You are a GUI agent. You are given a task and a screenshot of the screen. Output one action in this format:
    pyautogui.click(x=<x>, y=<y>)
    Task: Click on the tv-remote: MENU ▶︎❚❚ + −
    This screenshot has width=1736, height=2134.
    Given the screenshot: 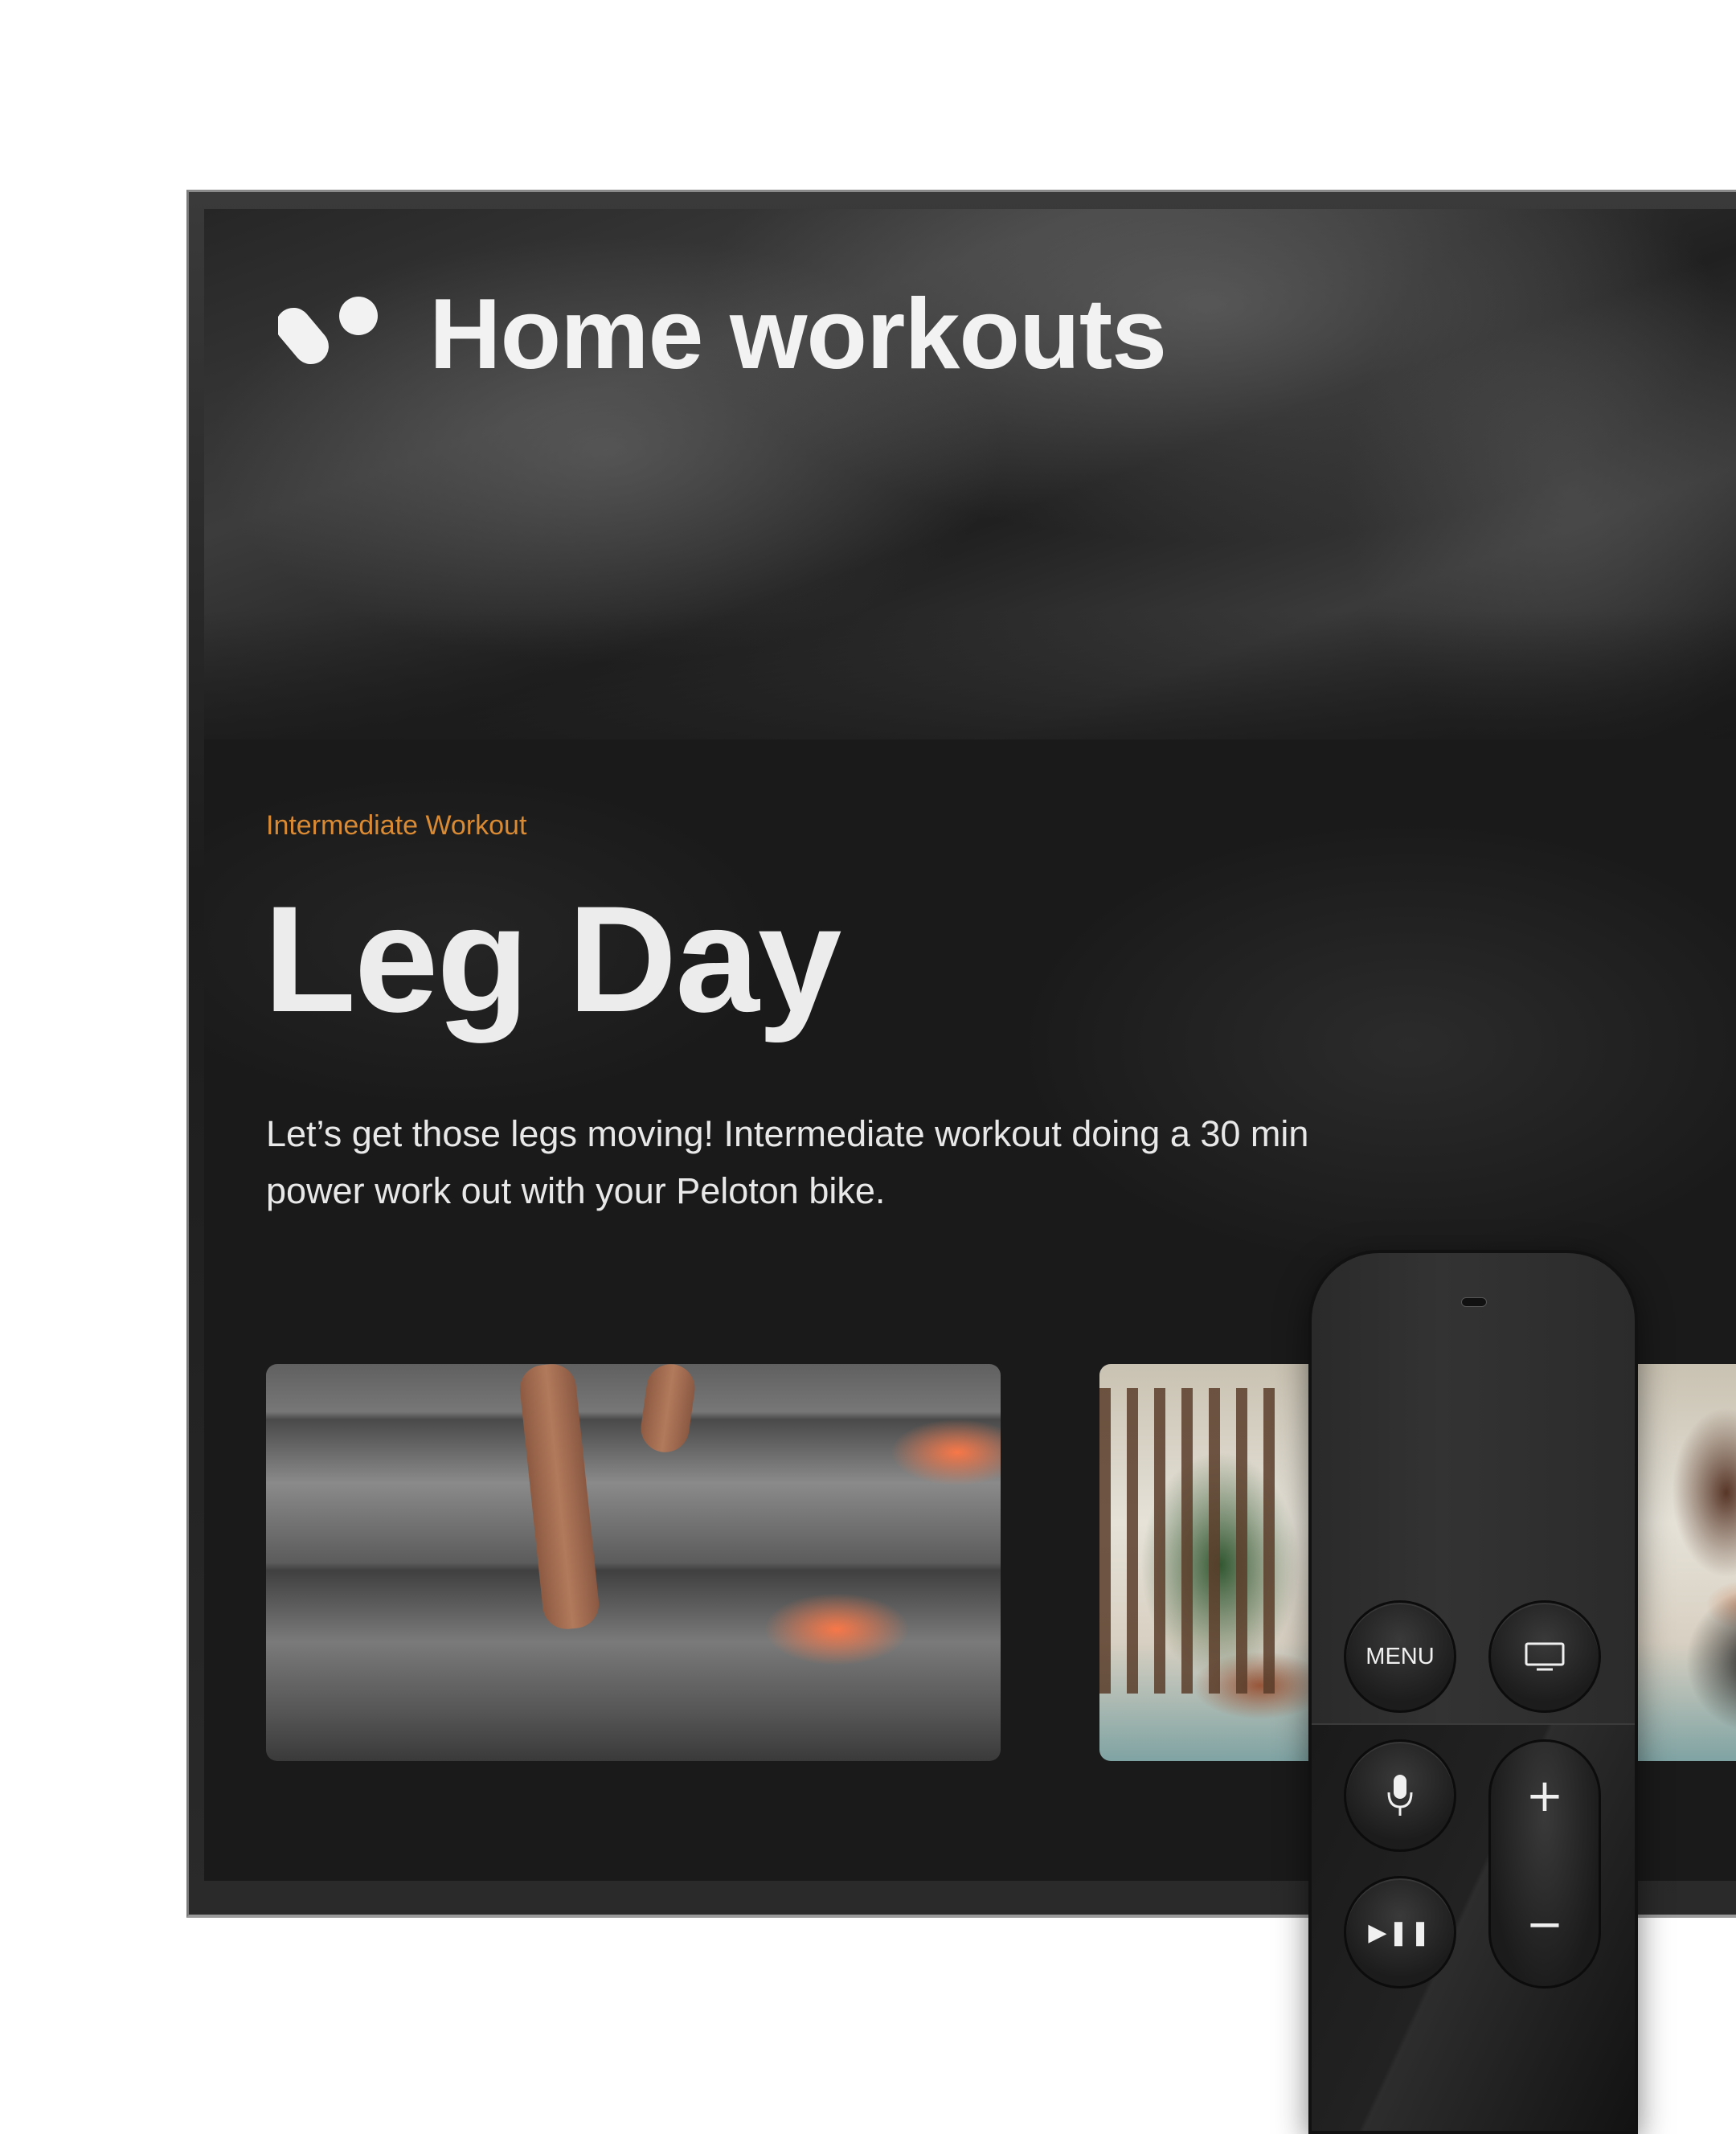 What is the action you would take?
    pyautogui.click(x=1473, y=1692)
    